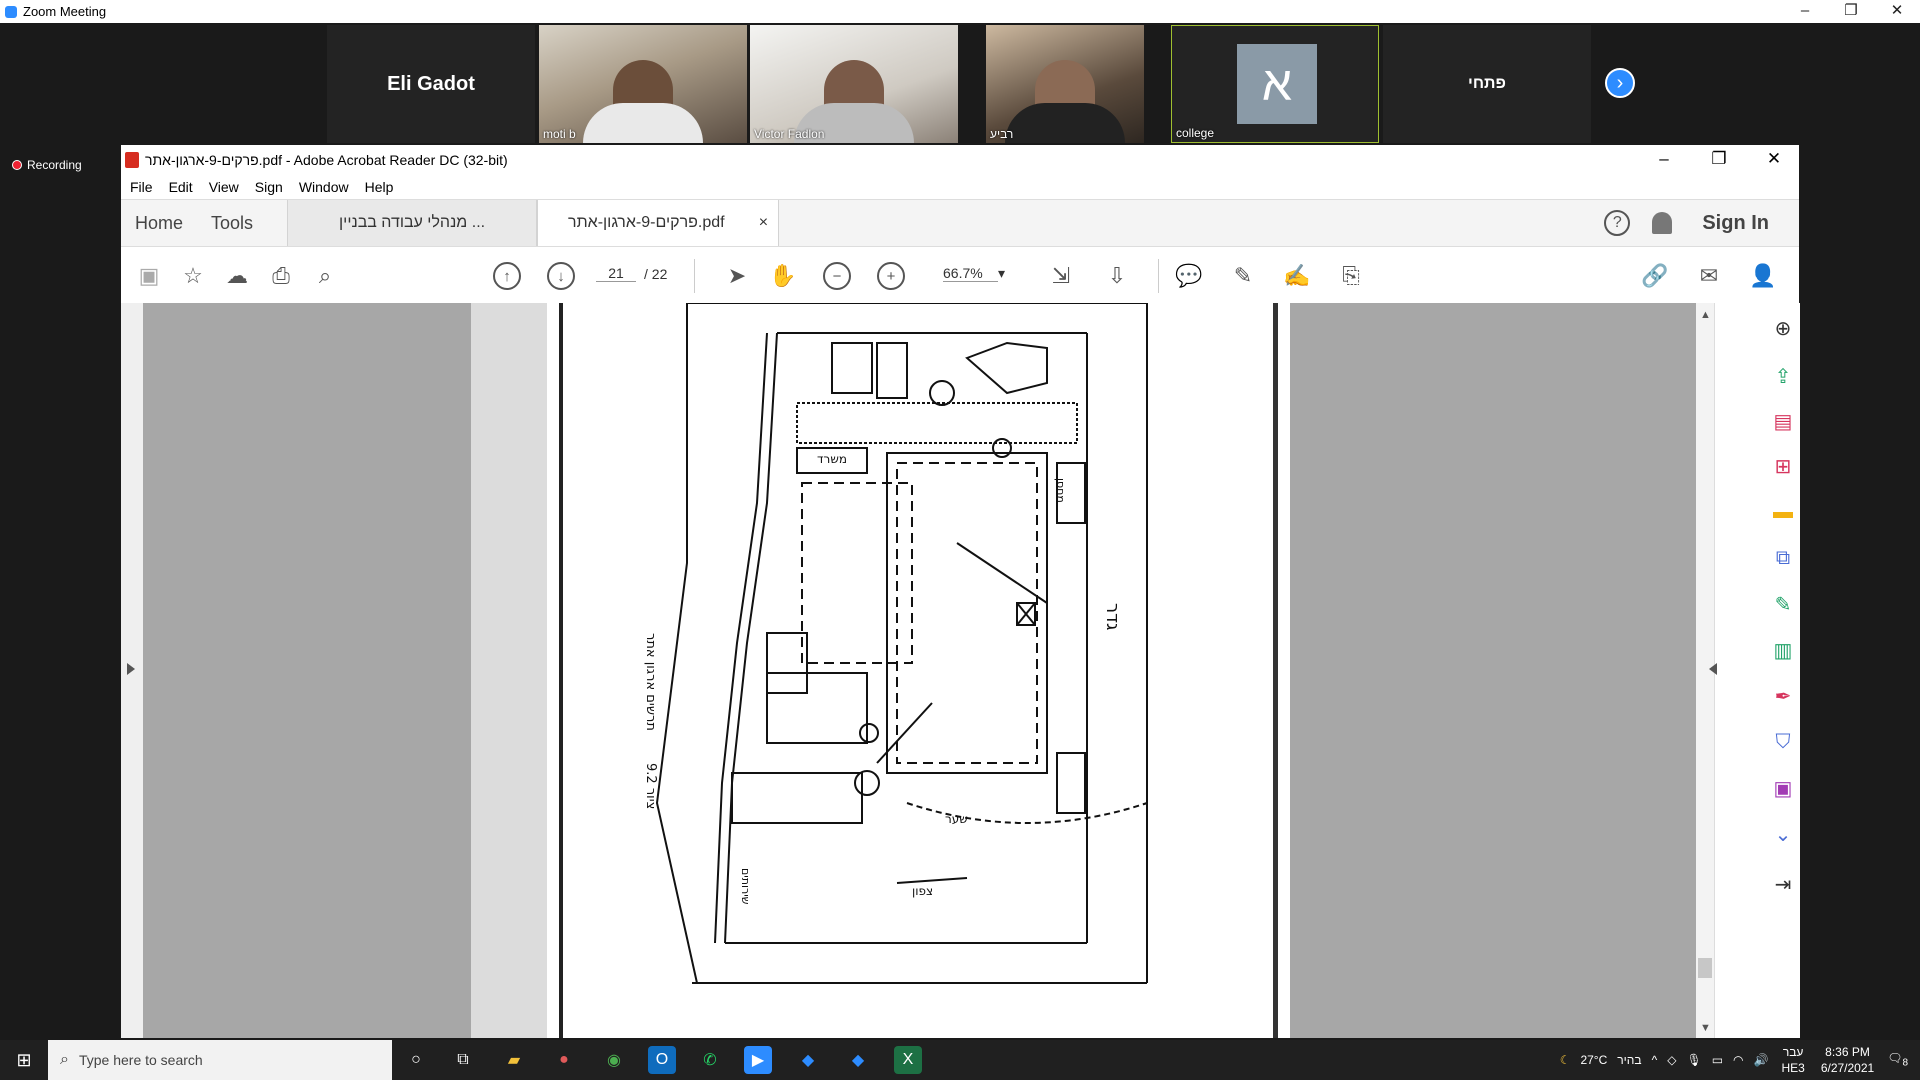 The height and width of the screenshot is (1080, 1920). I want to click on weather-temp: 27°C, so click(1593, 1060).